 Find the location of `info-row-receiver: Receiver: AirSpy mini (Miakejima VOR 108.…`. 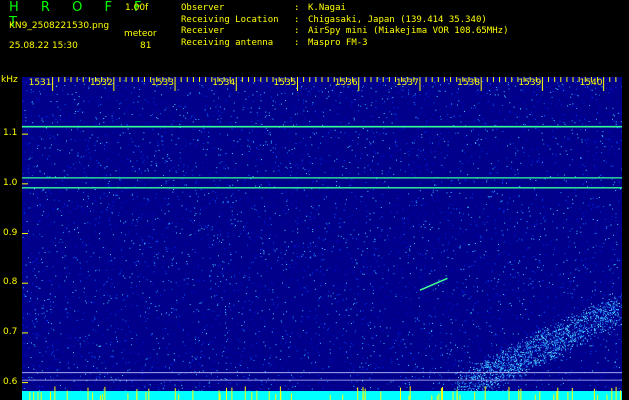

info-row-receiver: Receiver: AirSpy mini (Miakejima VOR 108.… is located at coordinates (345, 31).